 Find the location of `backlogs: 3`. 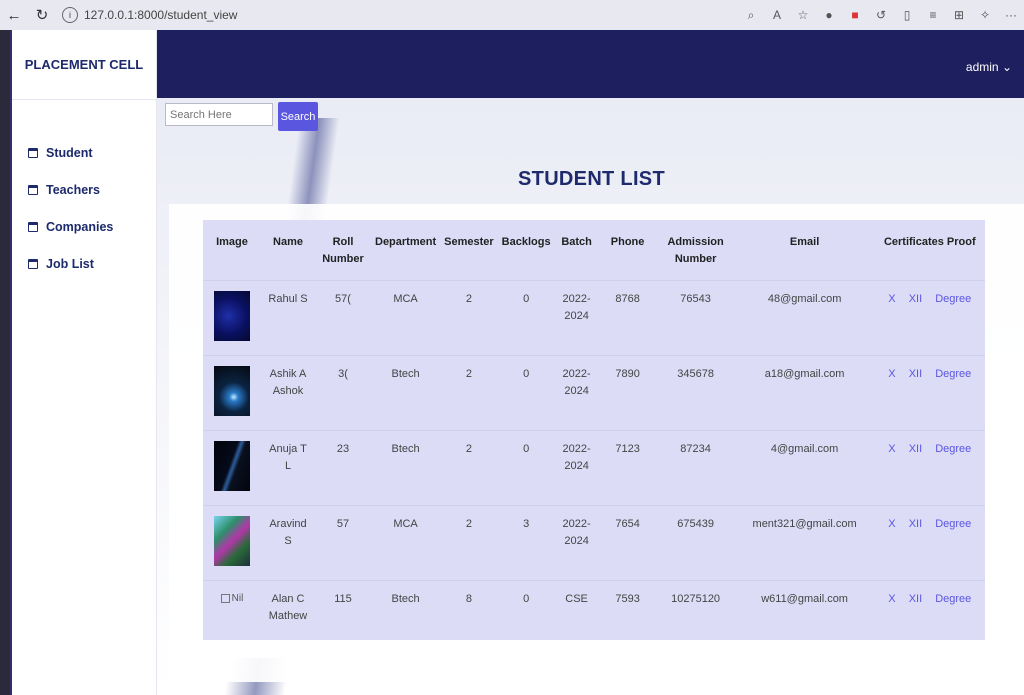

backlogs: 3 is located at coordinates (526, 542).